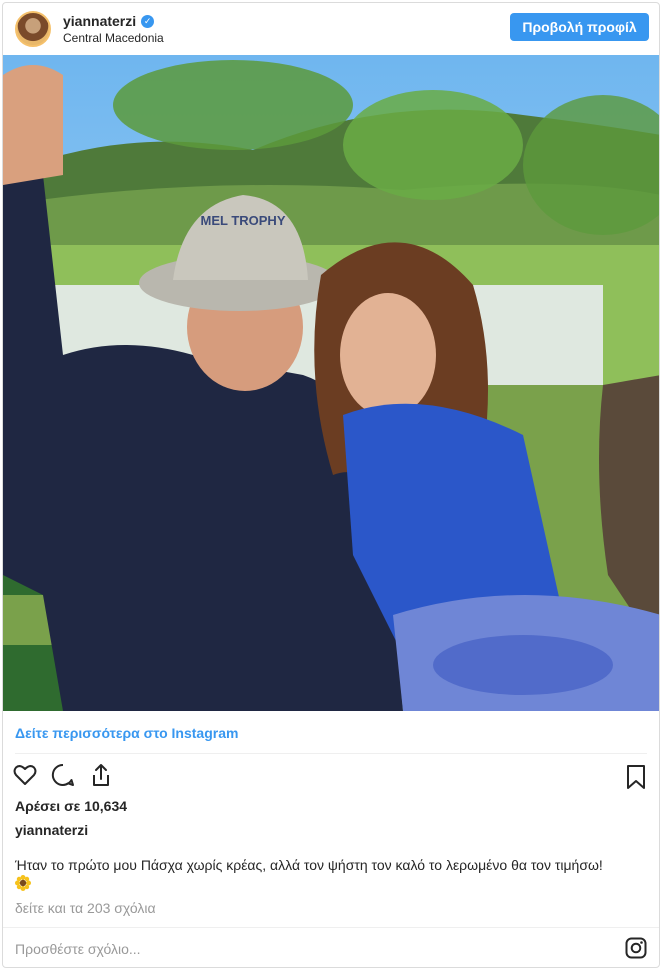 The image size is (664, 973). I want to click on comment-icon, so click(63, 775).